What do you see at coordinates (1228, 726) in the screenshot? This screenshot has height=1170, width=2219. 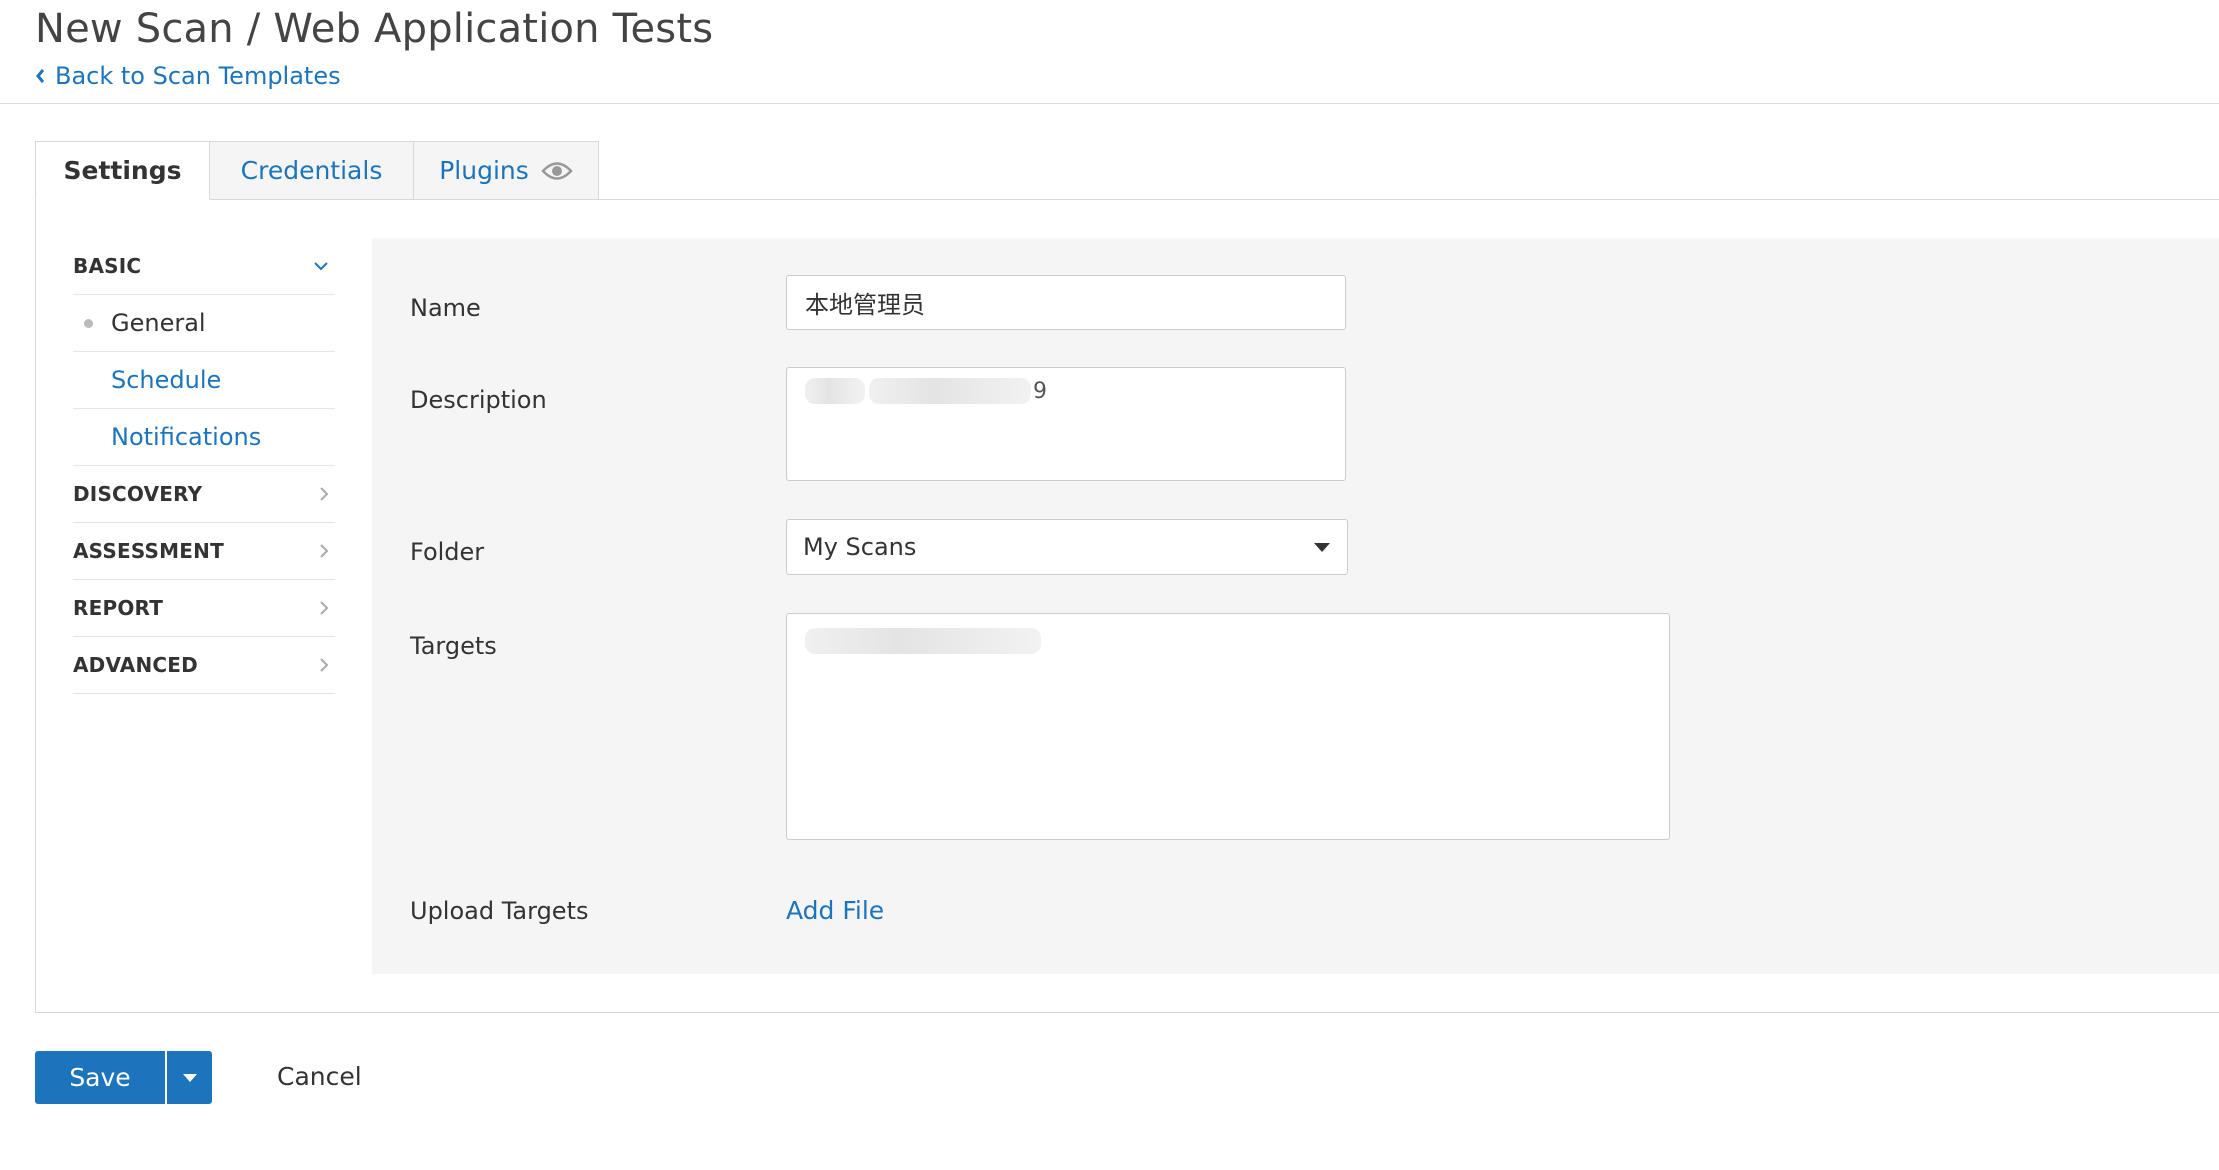 I see `targets-textarea` at bounding box center [1228, 726].